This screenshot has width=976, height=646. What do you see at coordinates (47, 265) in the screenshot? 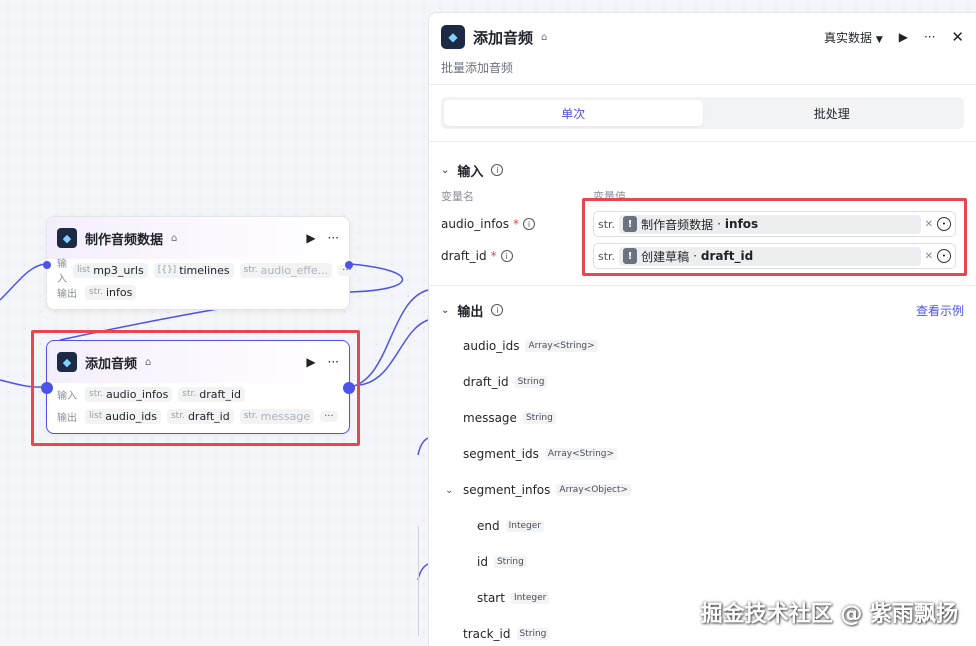
I see `input-port` at bounding box center [47, 265].